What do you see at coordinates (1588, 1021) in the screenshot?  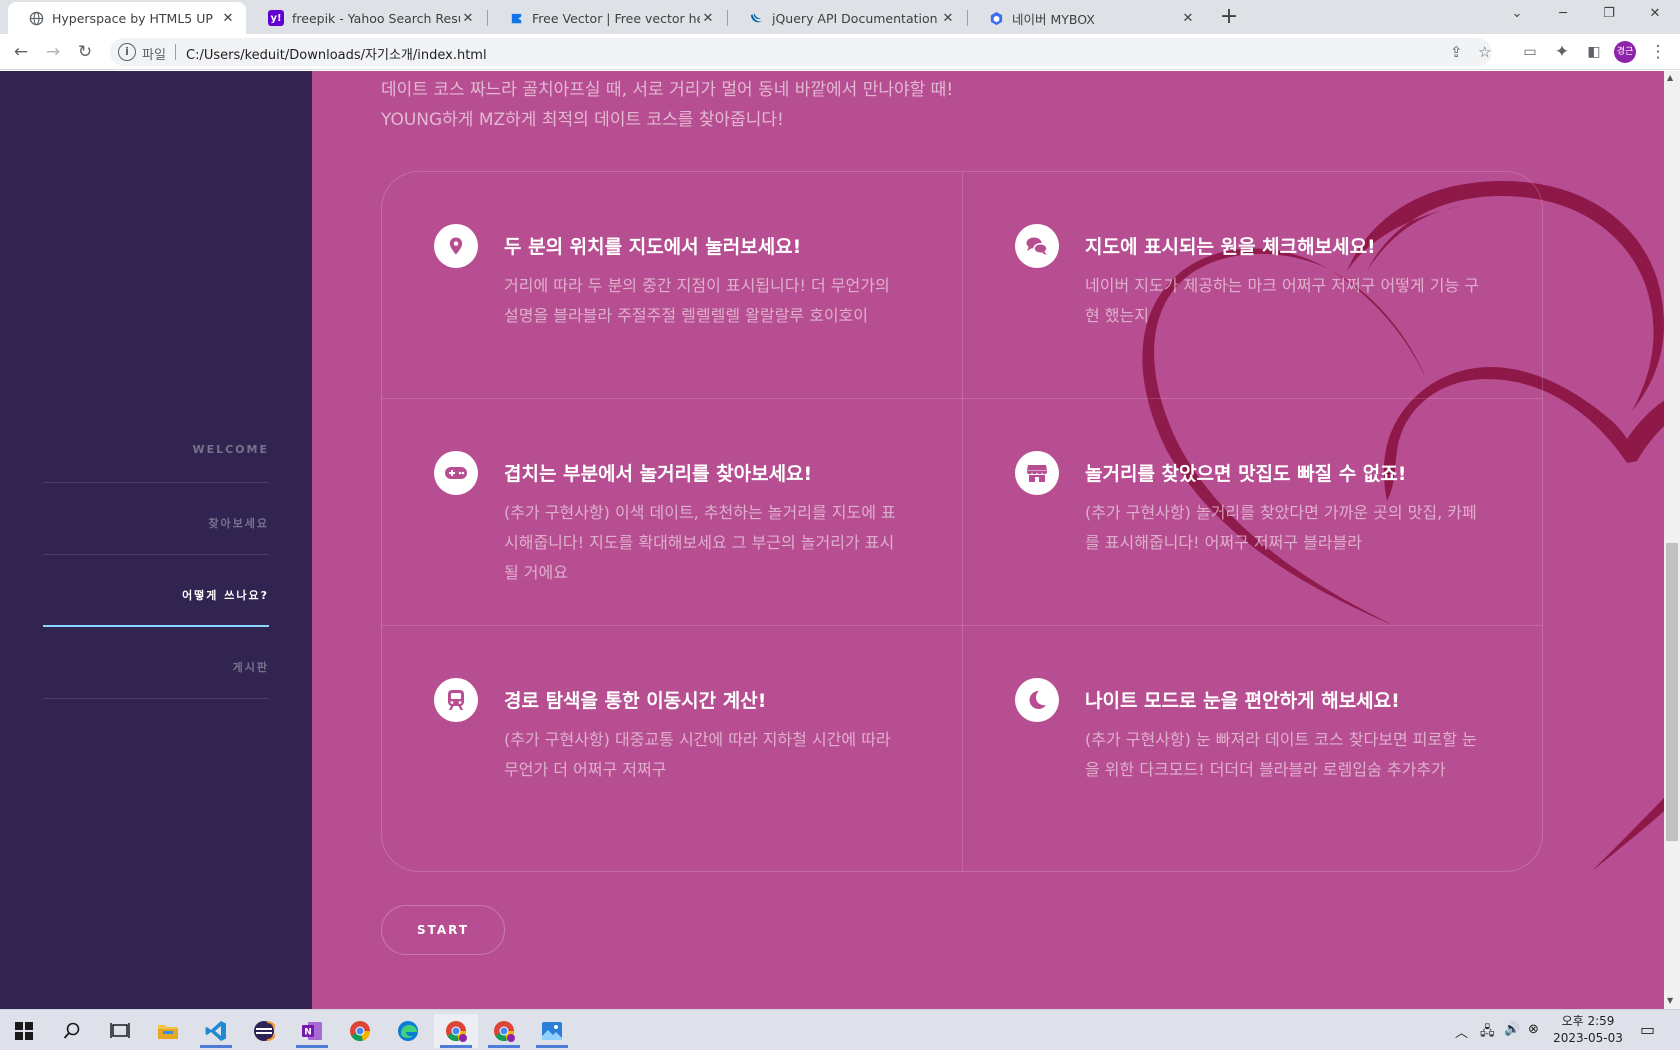 I see `clock-time: 오후 2:59` at bounding box center [1588, 1021].